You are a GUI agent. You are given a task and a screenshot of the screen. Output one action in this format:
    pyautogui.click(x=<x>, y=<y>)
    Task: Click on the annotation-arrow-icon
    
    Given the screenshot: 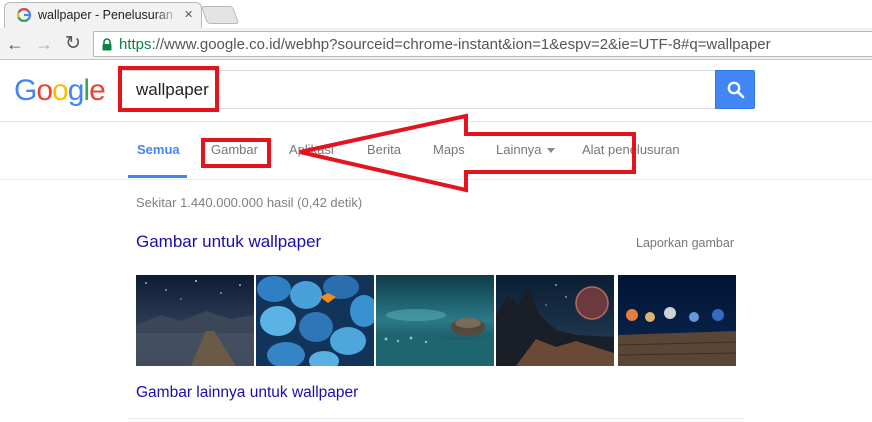 What is the action you would take?
    pyautogui.click(x=467, y=153)
    